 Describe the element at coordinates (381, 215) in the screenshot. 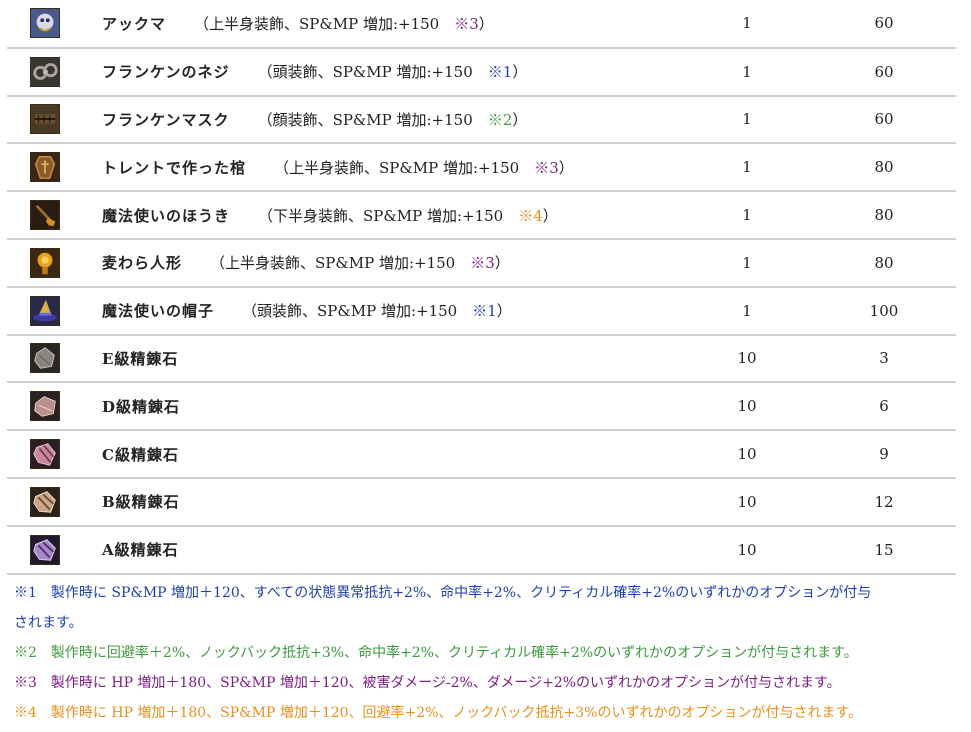

I see `item-detail: （下半身装飾、SP&MP 増加:+150` at that location.